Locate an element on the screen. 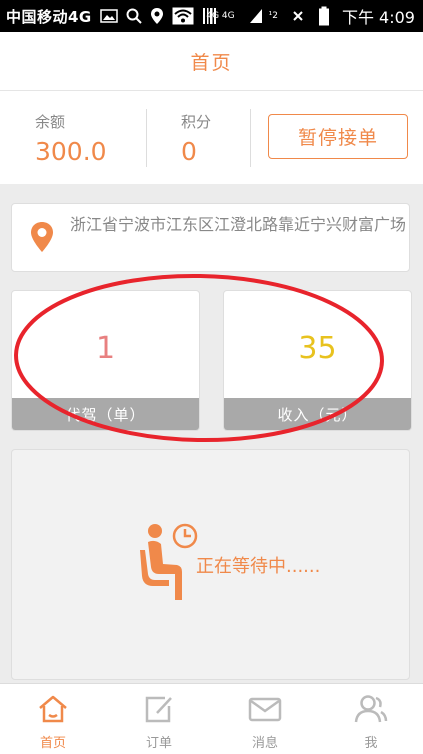  page-title: 首页 is located at coordinates (211, 62).